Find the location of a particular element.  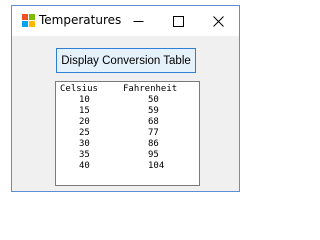

fahrenheit-value: 104 is located at coordinates (156, 166).